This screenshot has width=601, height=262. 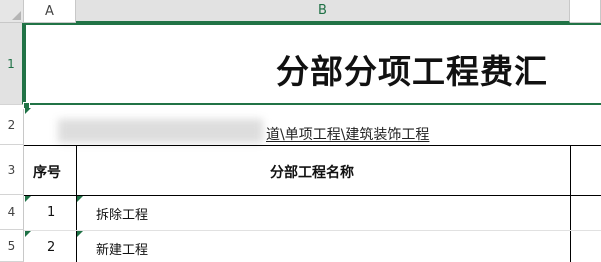 What do you see at coordinates (47, 173) in the screenshot?
I see `header-seq-no: 序号` at bounding box center [47, 173].